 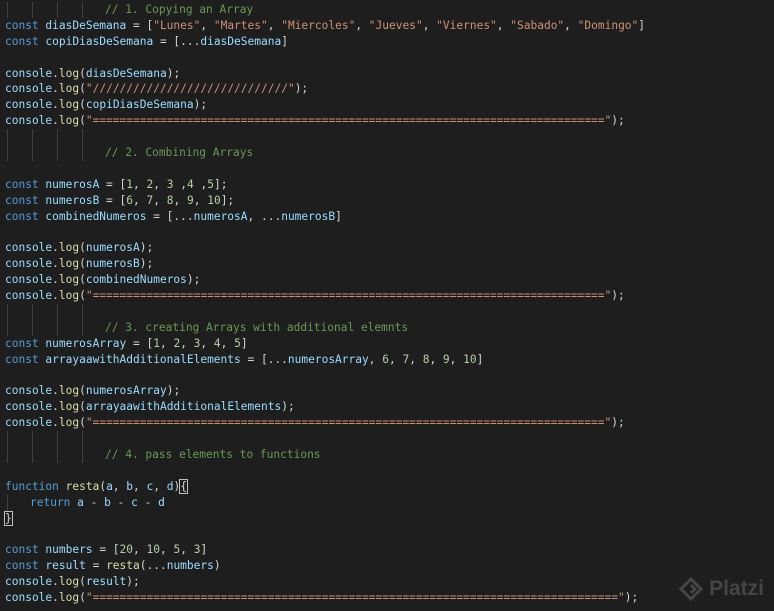 What do you see at coordinates (8, 518) in the screenshot?
I see `code-token: }` at bounding box center [8, 518].